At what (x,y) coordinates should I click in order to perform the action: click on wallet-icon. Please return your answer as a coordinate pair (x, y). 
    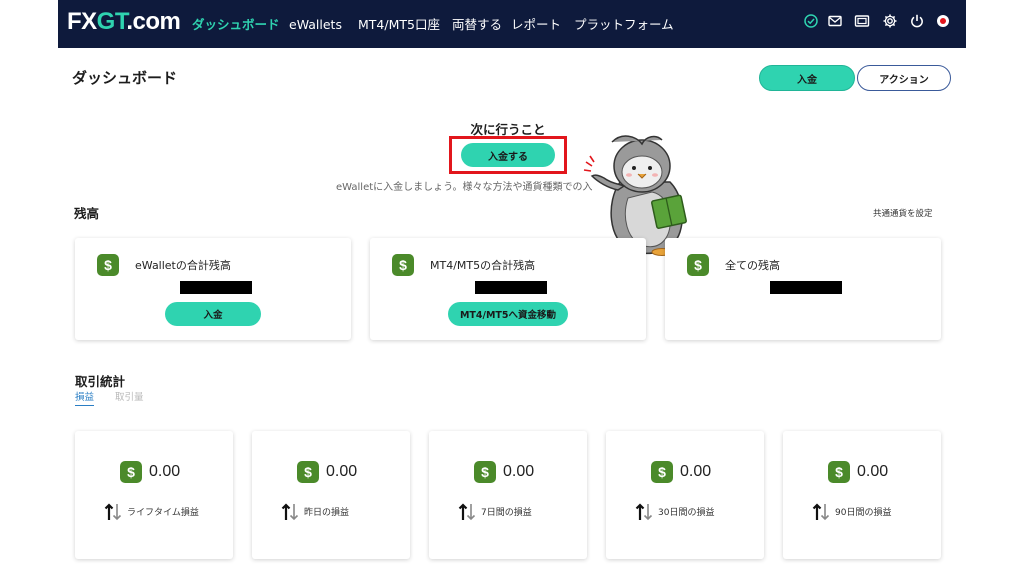
    Looking at the image, I should click on (862, 21).